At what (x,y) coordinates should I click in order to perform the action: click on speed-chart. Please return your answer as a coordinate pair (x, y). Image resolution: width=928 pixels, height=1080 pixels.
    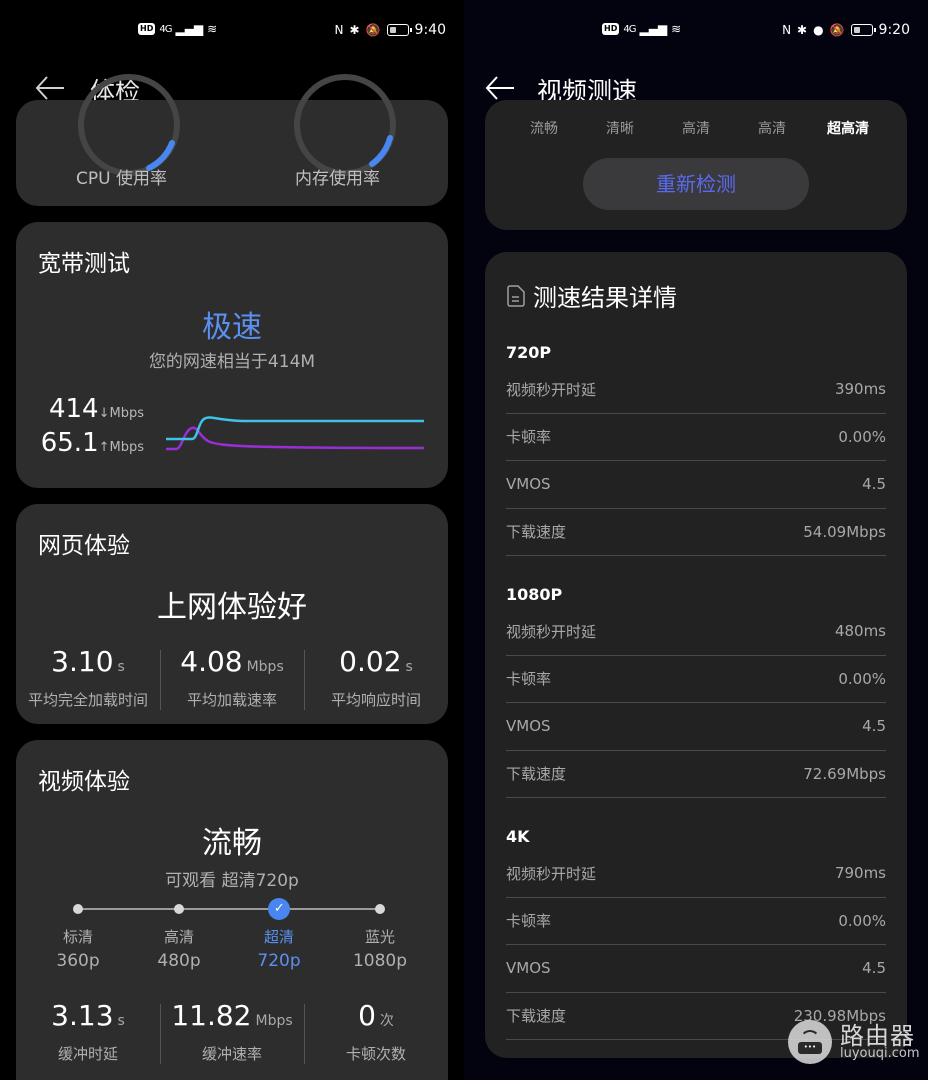
    Looking at the image, I should click on (295, 433).